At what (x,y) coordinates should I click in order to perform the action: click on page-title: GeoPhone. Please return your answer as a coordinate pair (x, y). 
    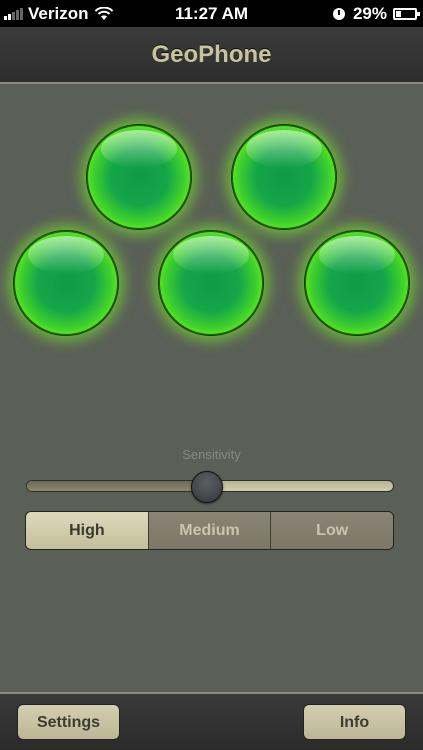
    Looking at the image, I should click on (211, 54).